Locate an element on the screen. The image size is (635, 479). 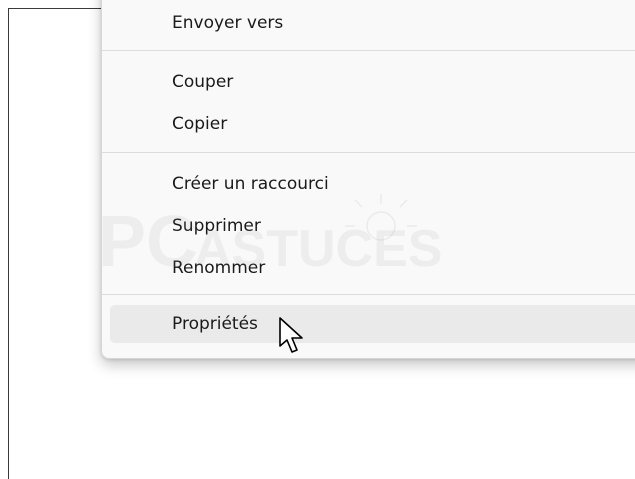
menu-item-label: Envoyer vers is located at coordinates (228, 23).